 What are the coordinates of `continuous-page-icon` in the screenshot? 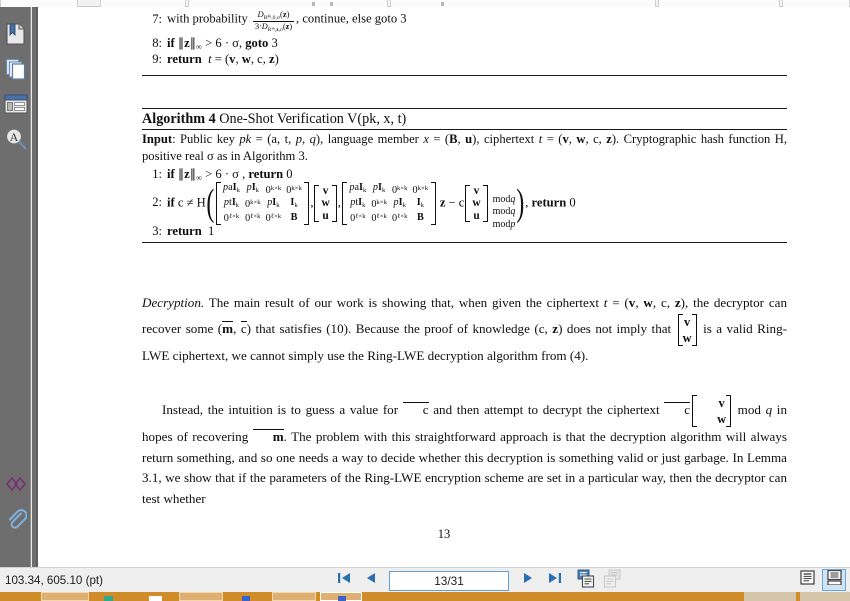 It's located at (834, 579).